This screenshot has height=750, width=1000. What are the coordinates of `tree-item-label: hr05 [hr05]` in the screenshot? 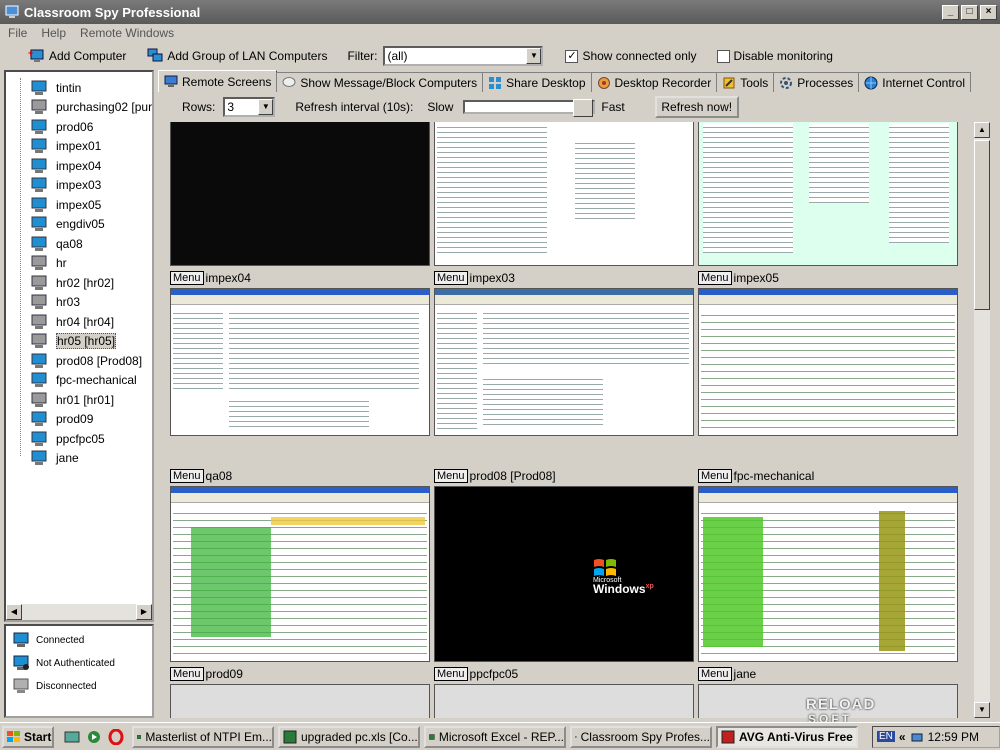 It's located at (86, 341).